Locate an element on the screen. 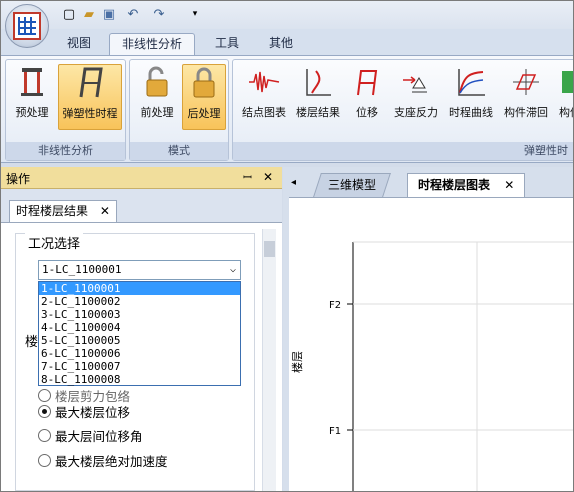 Image resolution: width=574 pixels, height=492 pixels. story-label-partial: 楼 is located at coordinates (32, 340).